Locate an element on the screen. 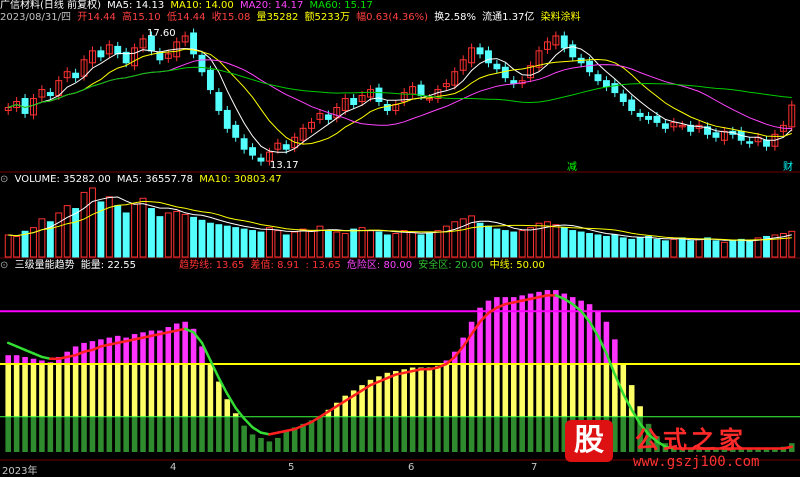 This screenshot has height=477, width=800. logo-badge: 股 is located at coordinates (589, 441).